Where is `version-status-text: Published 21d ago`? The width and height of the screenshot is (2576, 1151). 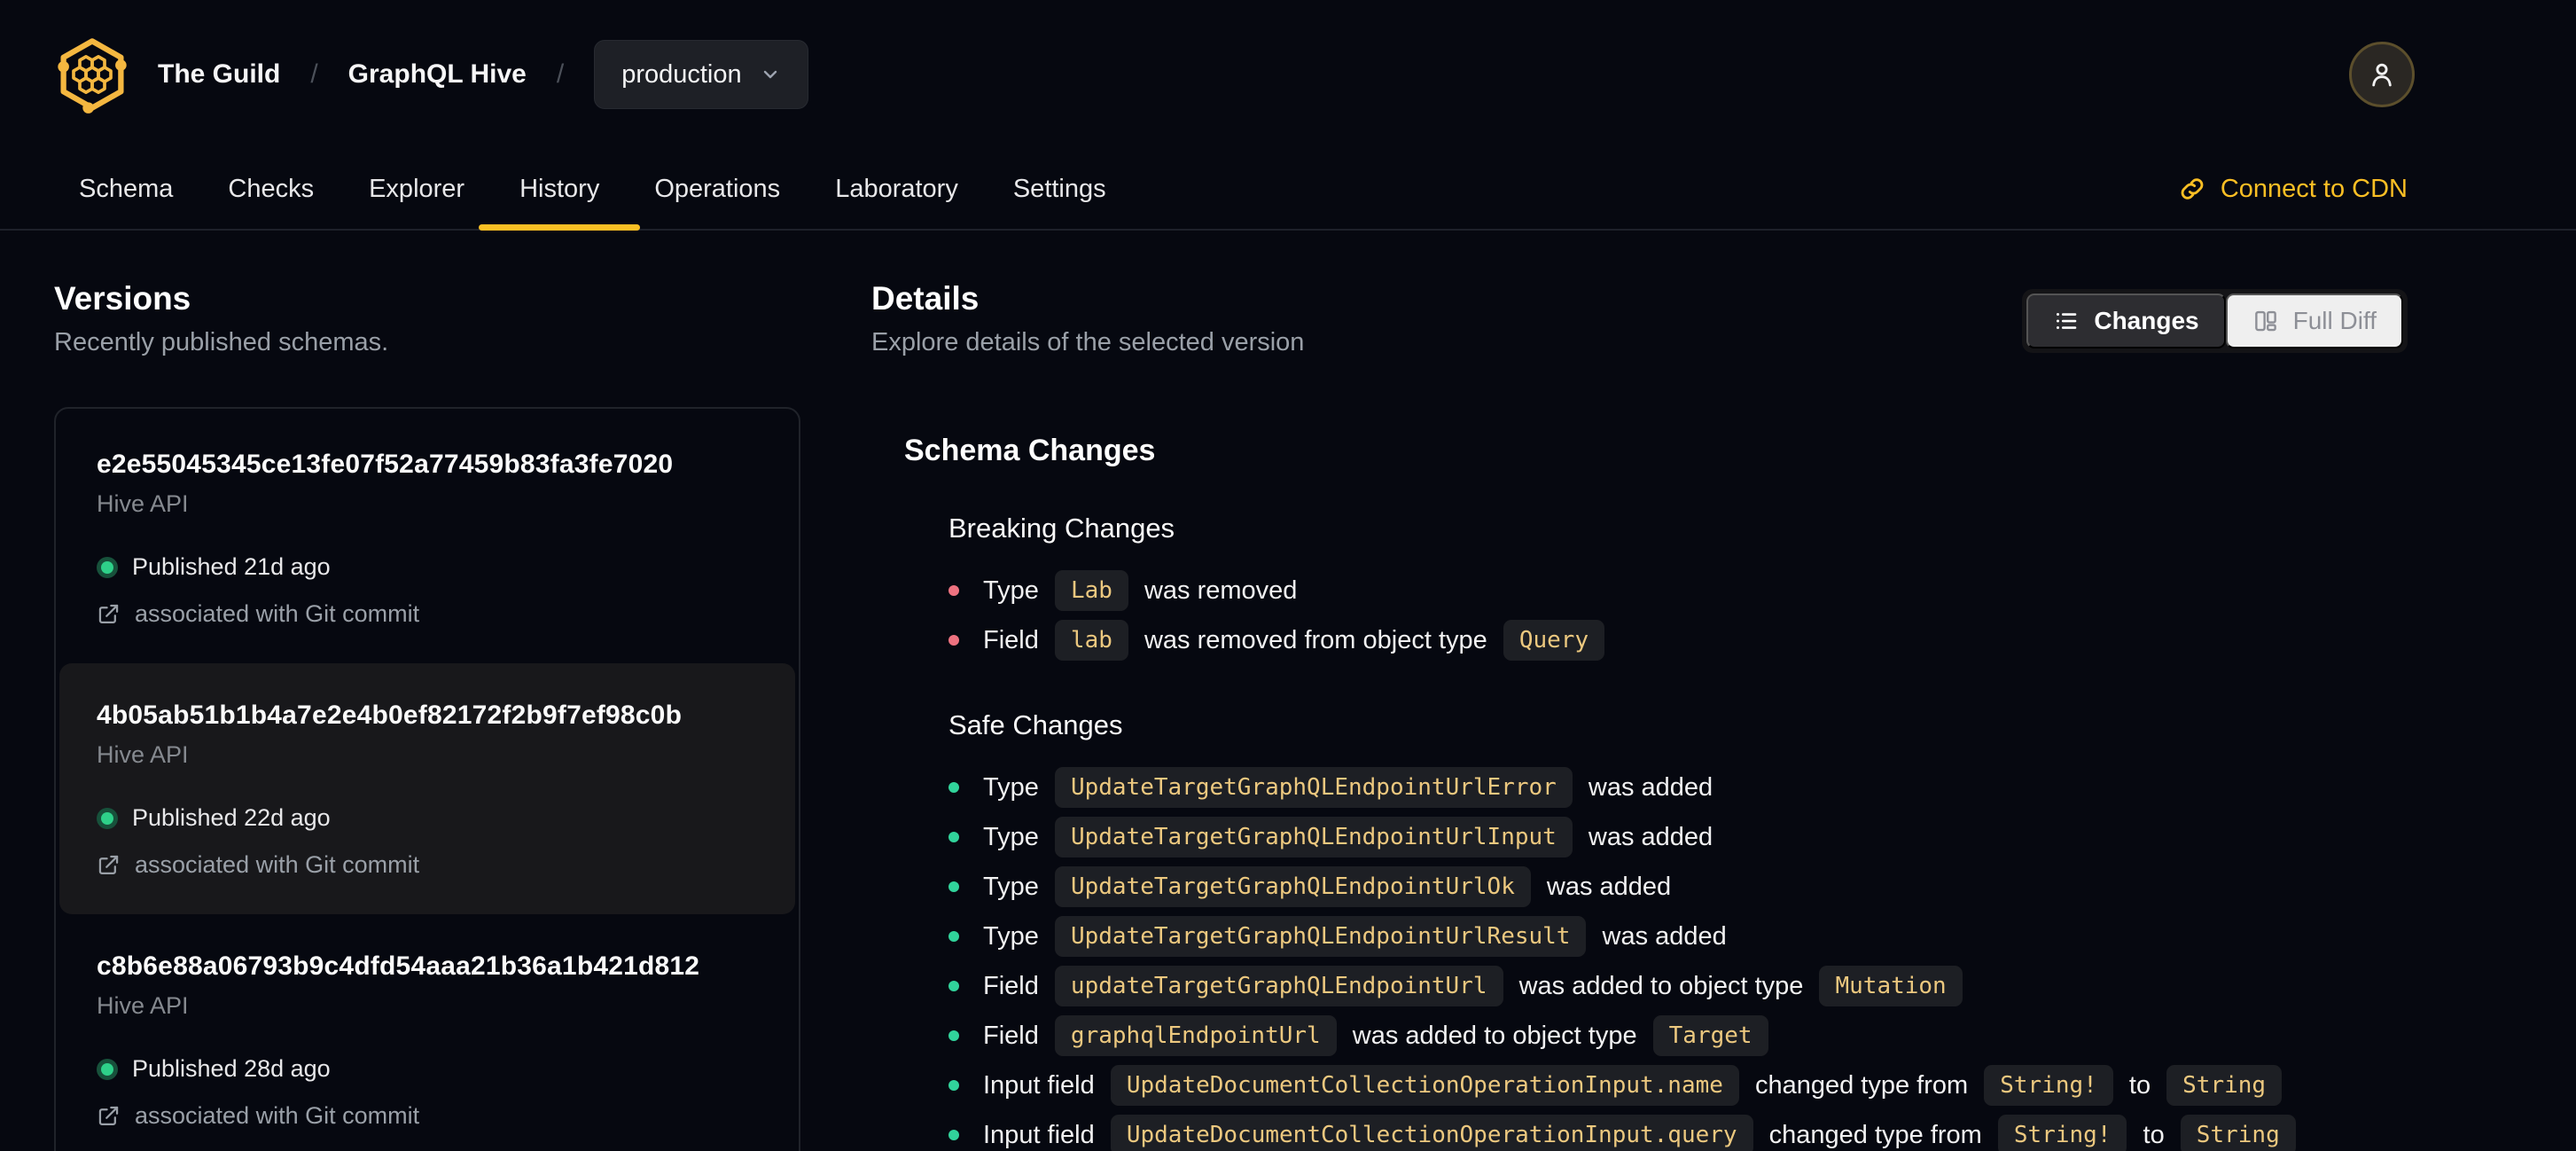
version-status-text: Published 21d ago is located at coordinates (231, 566).